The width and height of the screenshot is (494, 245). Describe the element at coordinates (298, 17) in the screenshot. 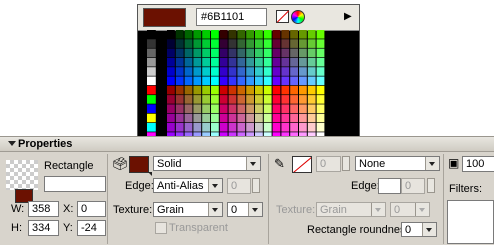

I see `color-wheel-icon` at that location.